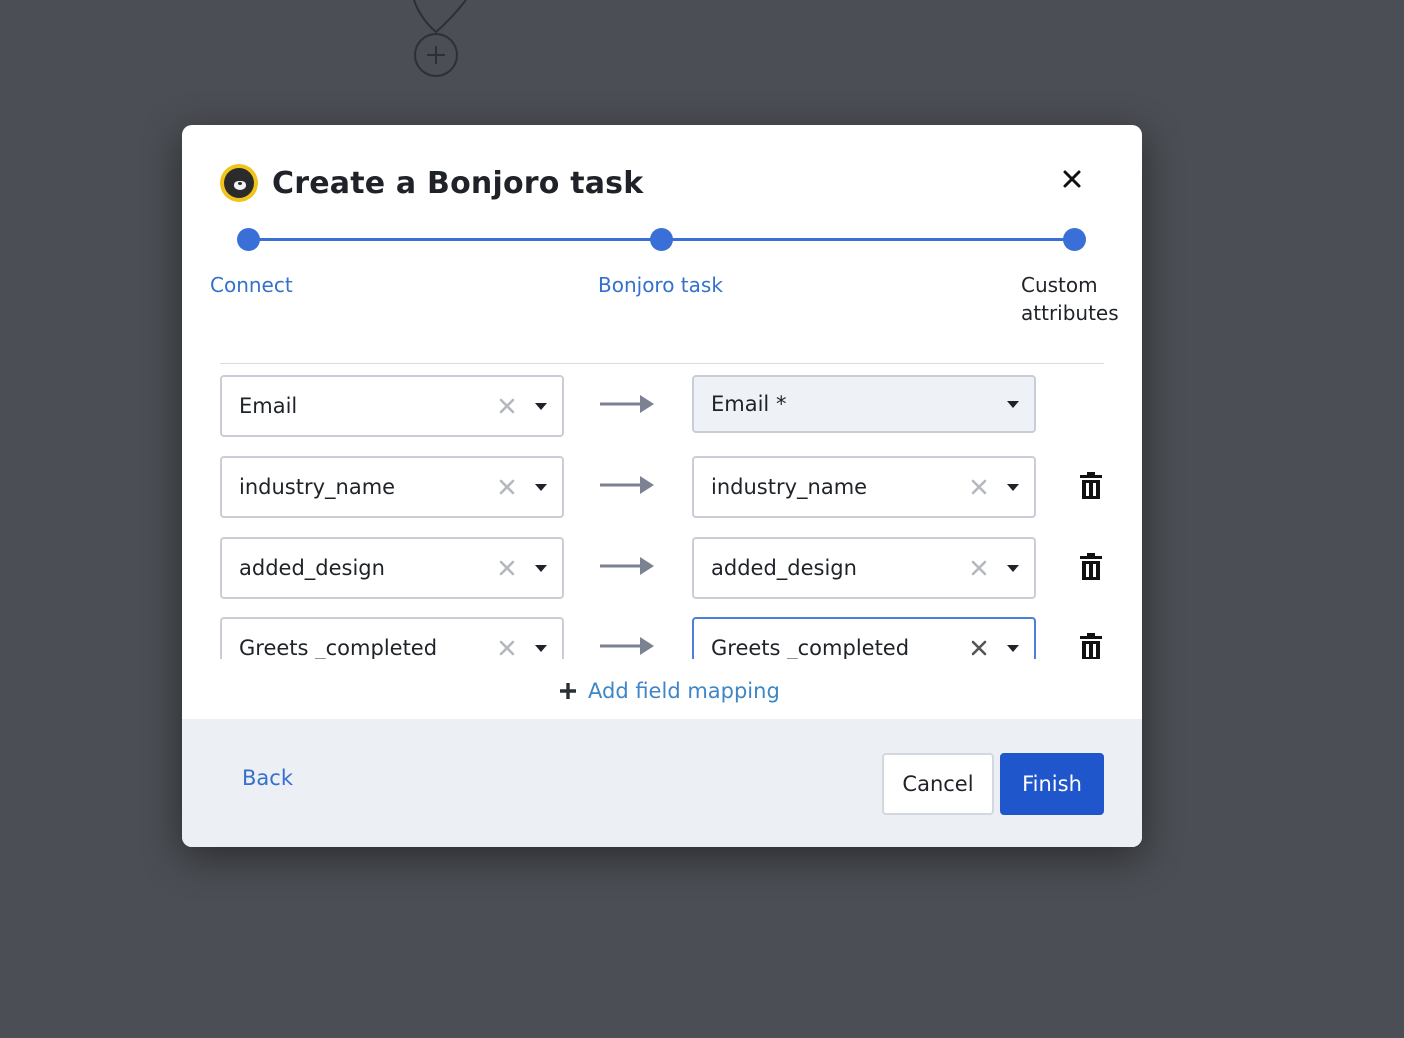 Image resolution: width=1404 pixels, height=1038 pixels. I want to click on target-field-value: Greets _completed, so click(810, 647).